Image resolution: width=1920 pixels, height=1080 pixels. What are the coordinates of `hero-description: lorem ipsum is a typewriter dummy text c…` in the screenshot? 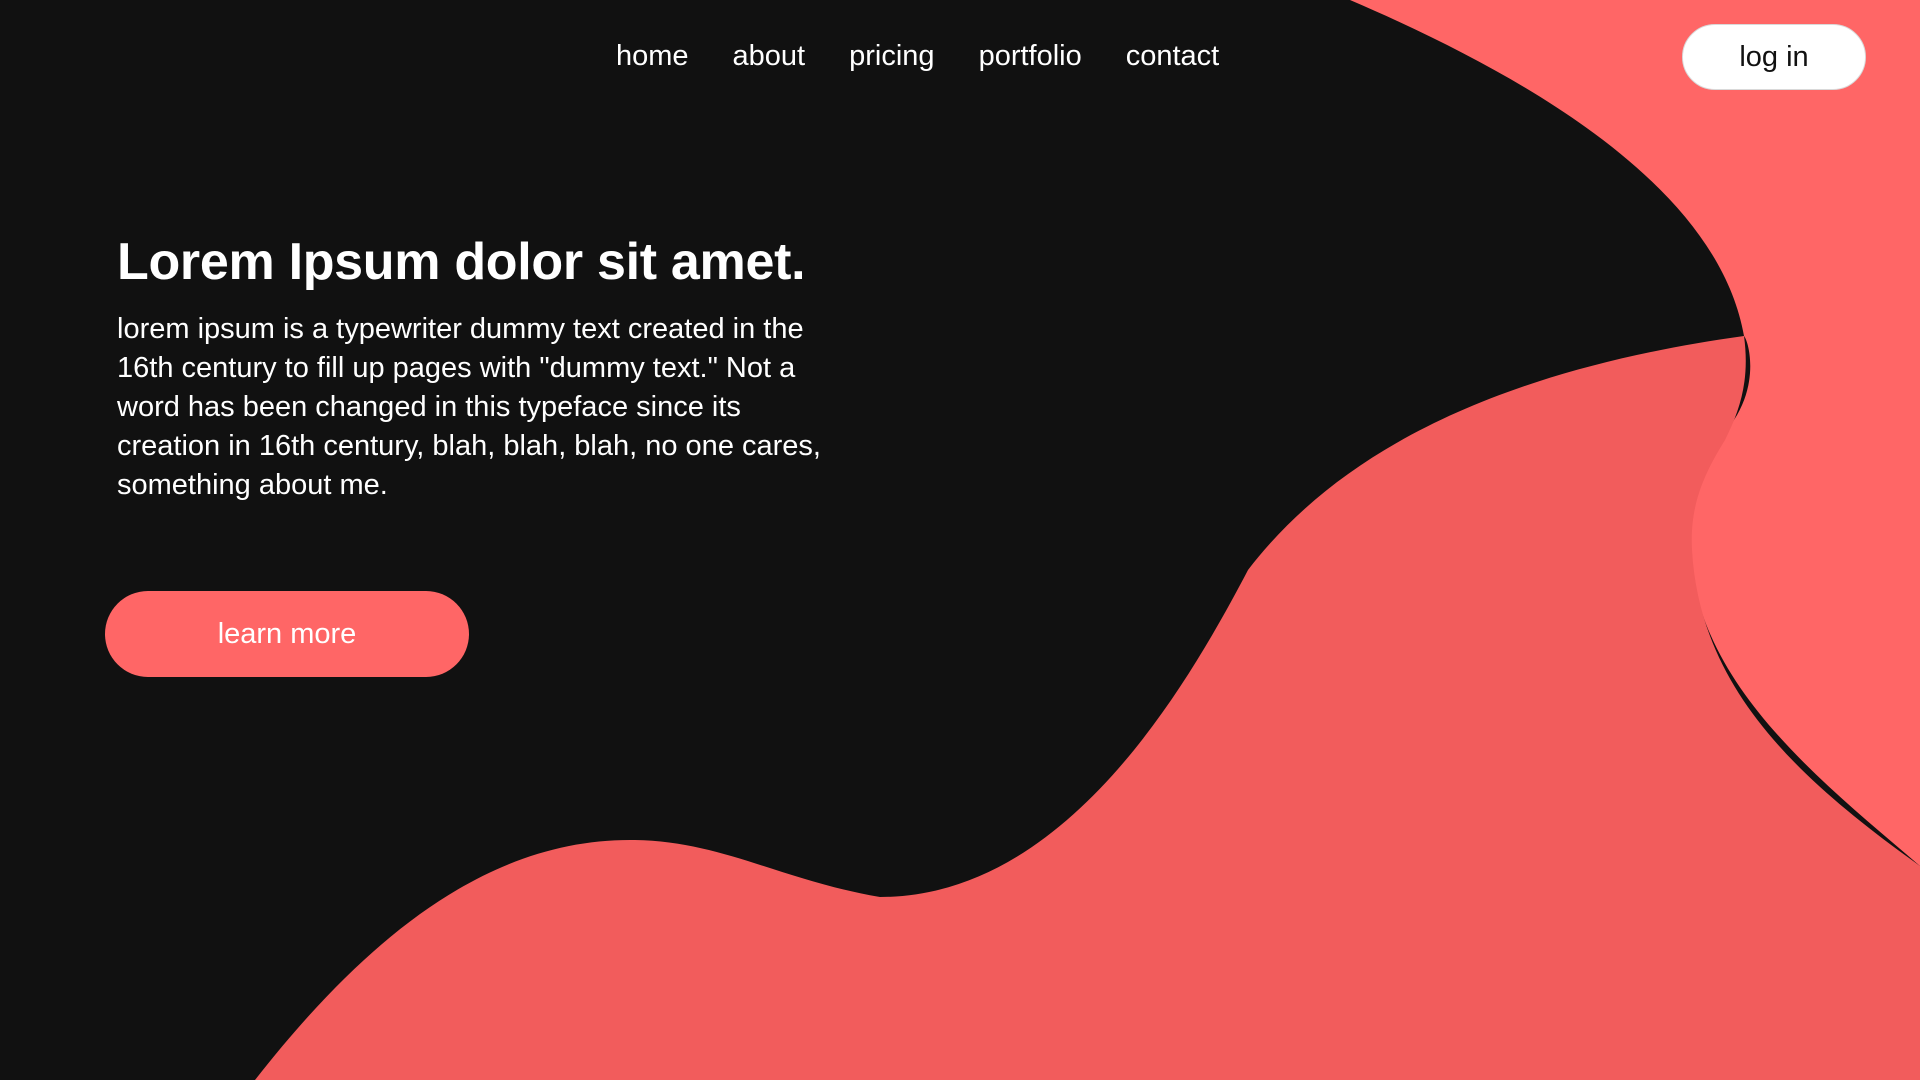 It's located at (469, 407).